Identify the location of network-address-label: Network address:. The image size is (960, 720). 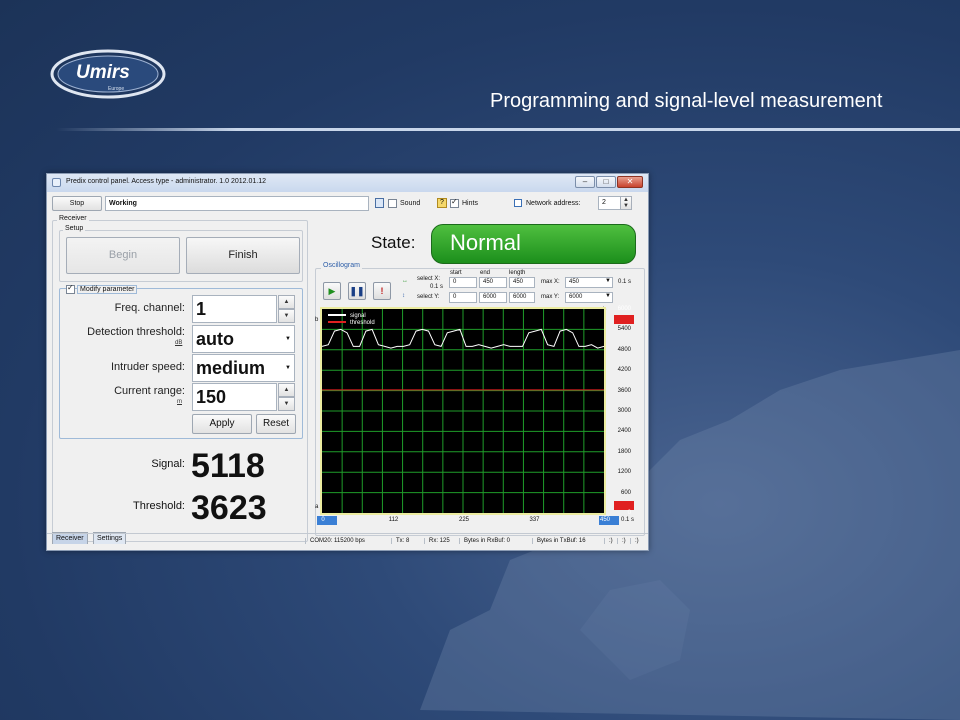
(553, 203).